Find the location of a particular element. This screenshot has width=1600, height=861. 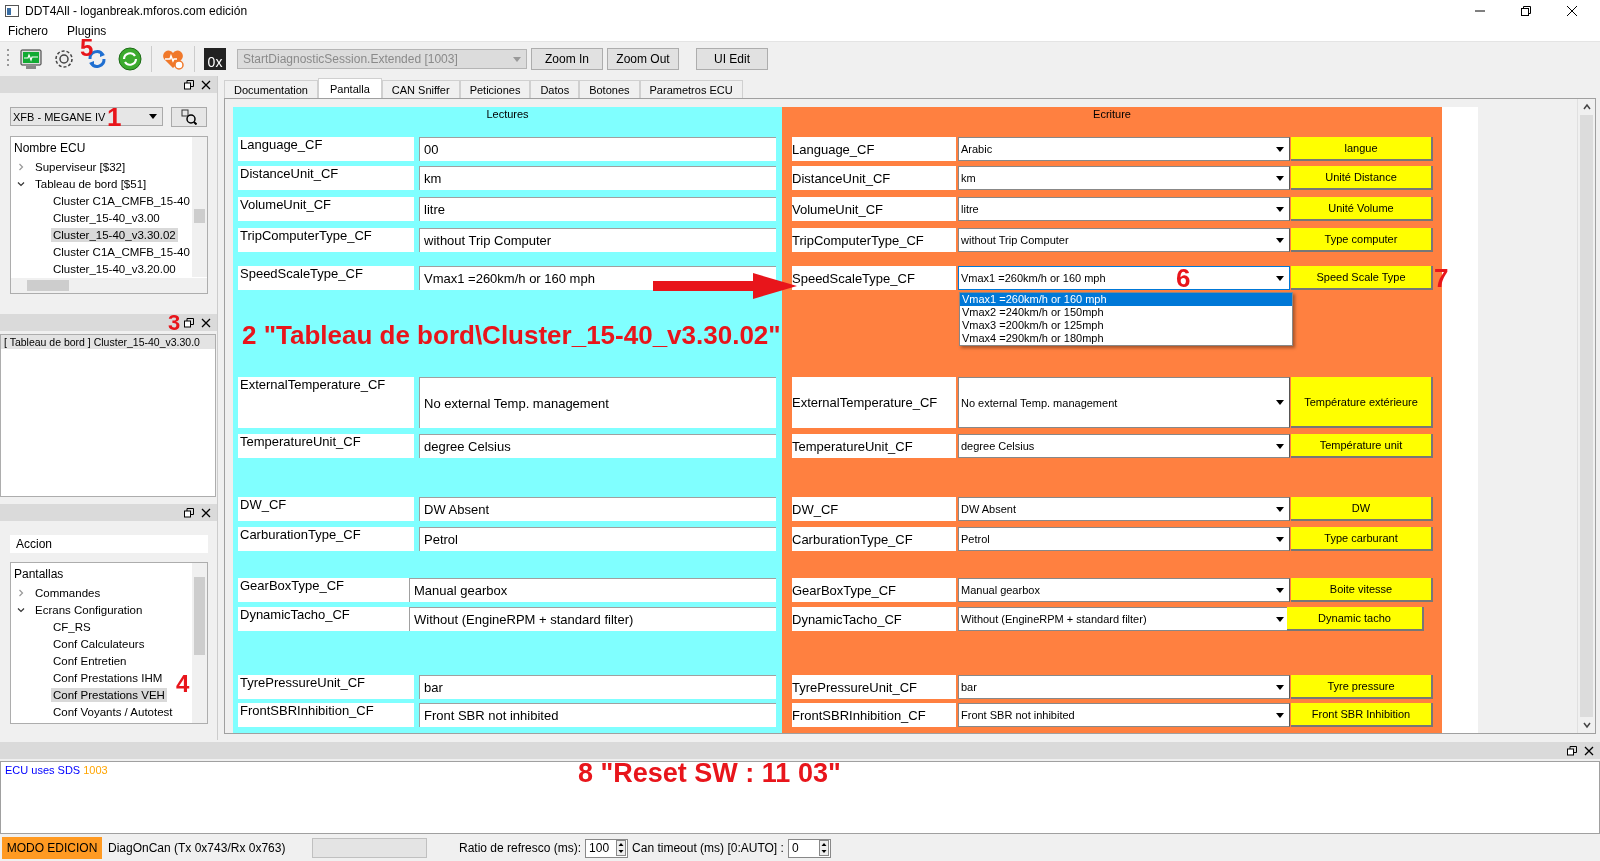

tree-item: Cluster_15-40_v3.00 is located at coordinates (106, 217).